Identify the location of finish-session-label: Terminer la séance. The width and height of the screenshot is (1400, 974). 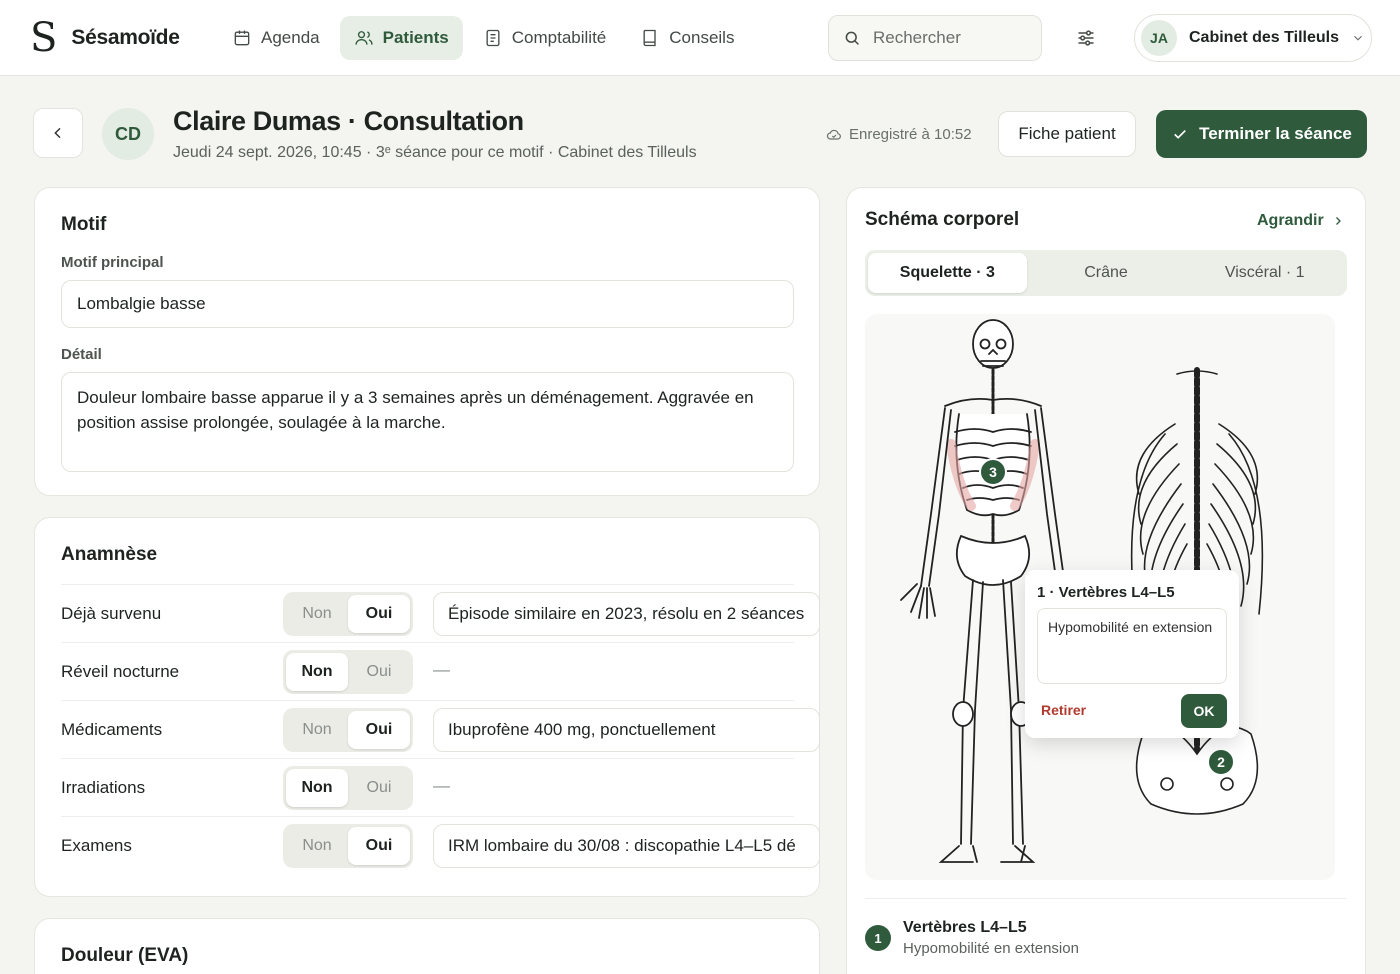
(1275, 133).